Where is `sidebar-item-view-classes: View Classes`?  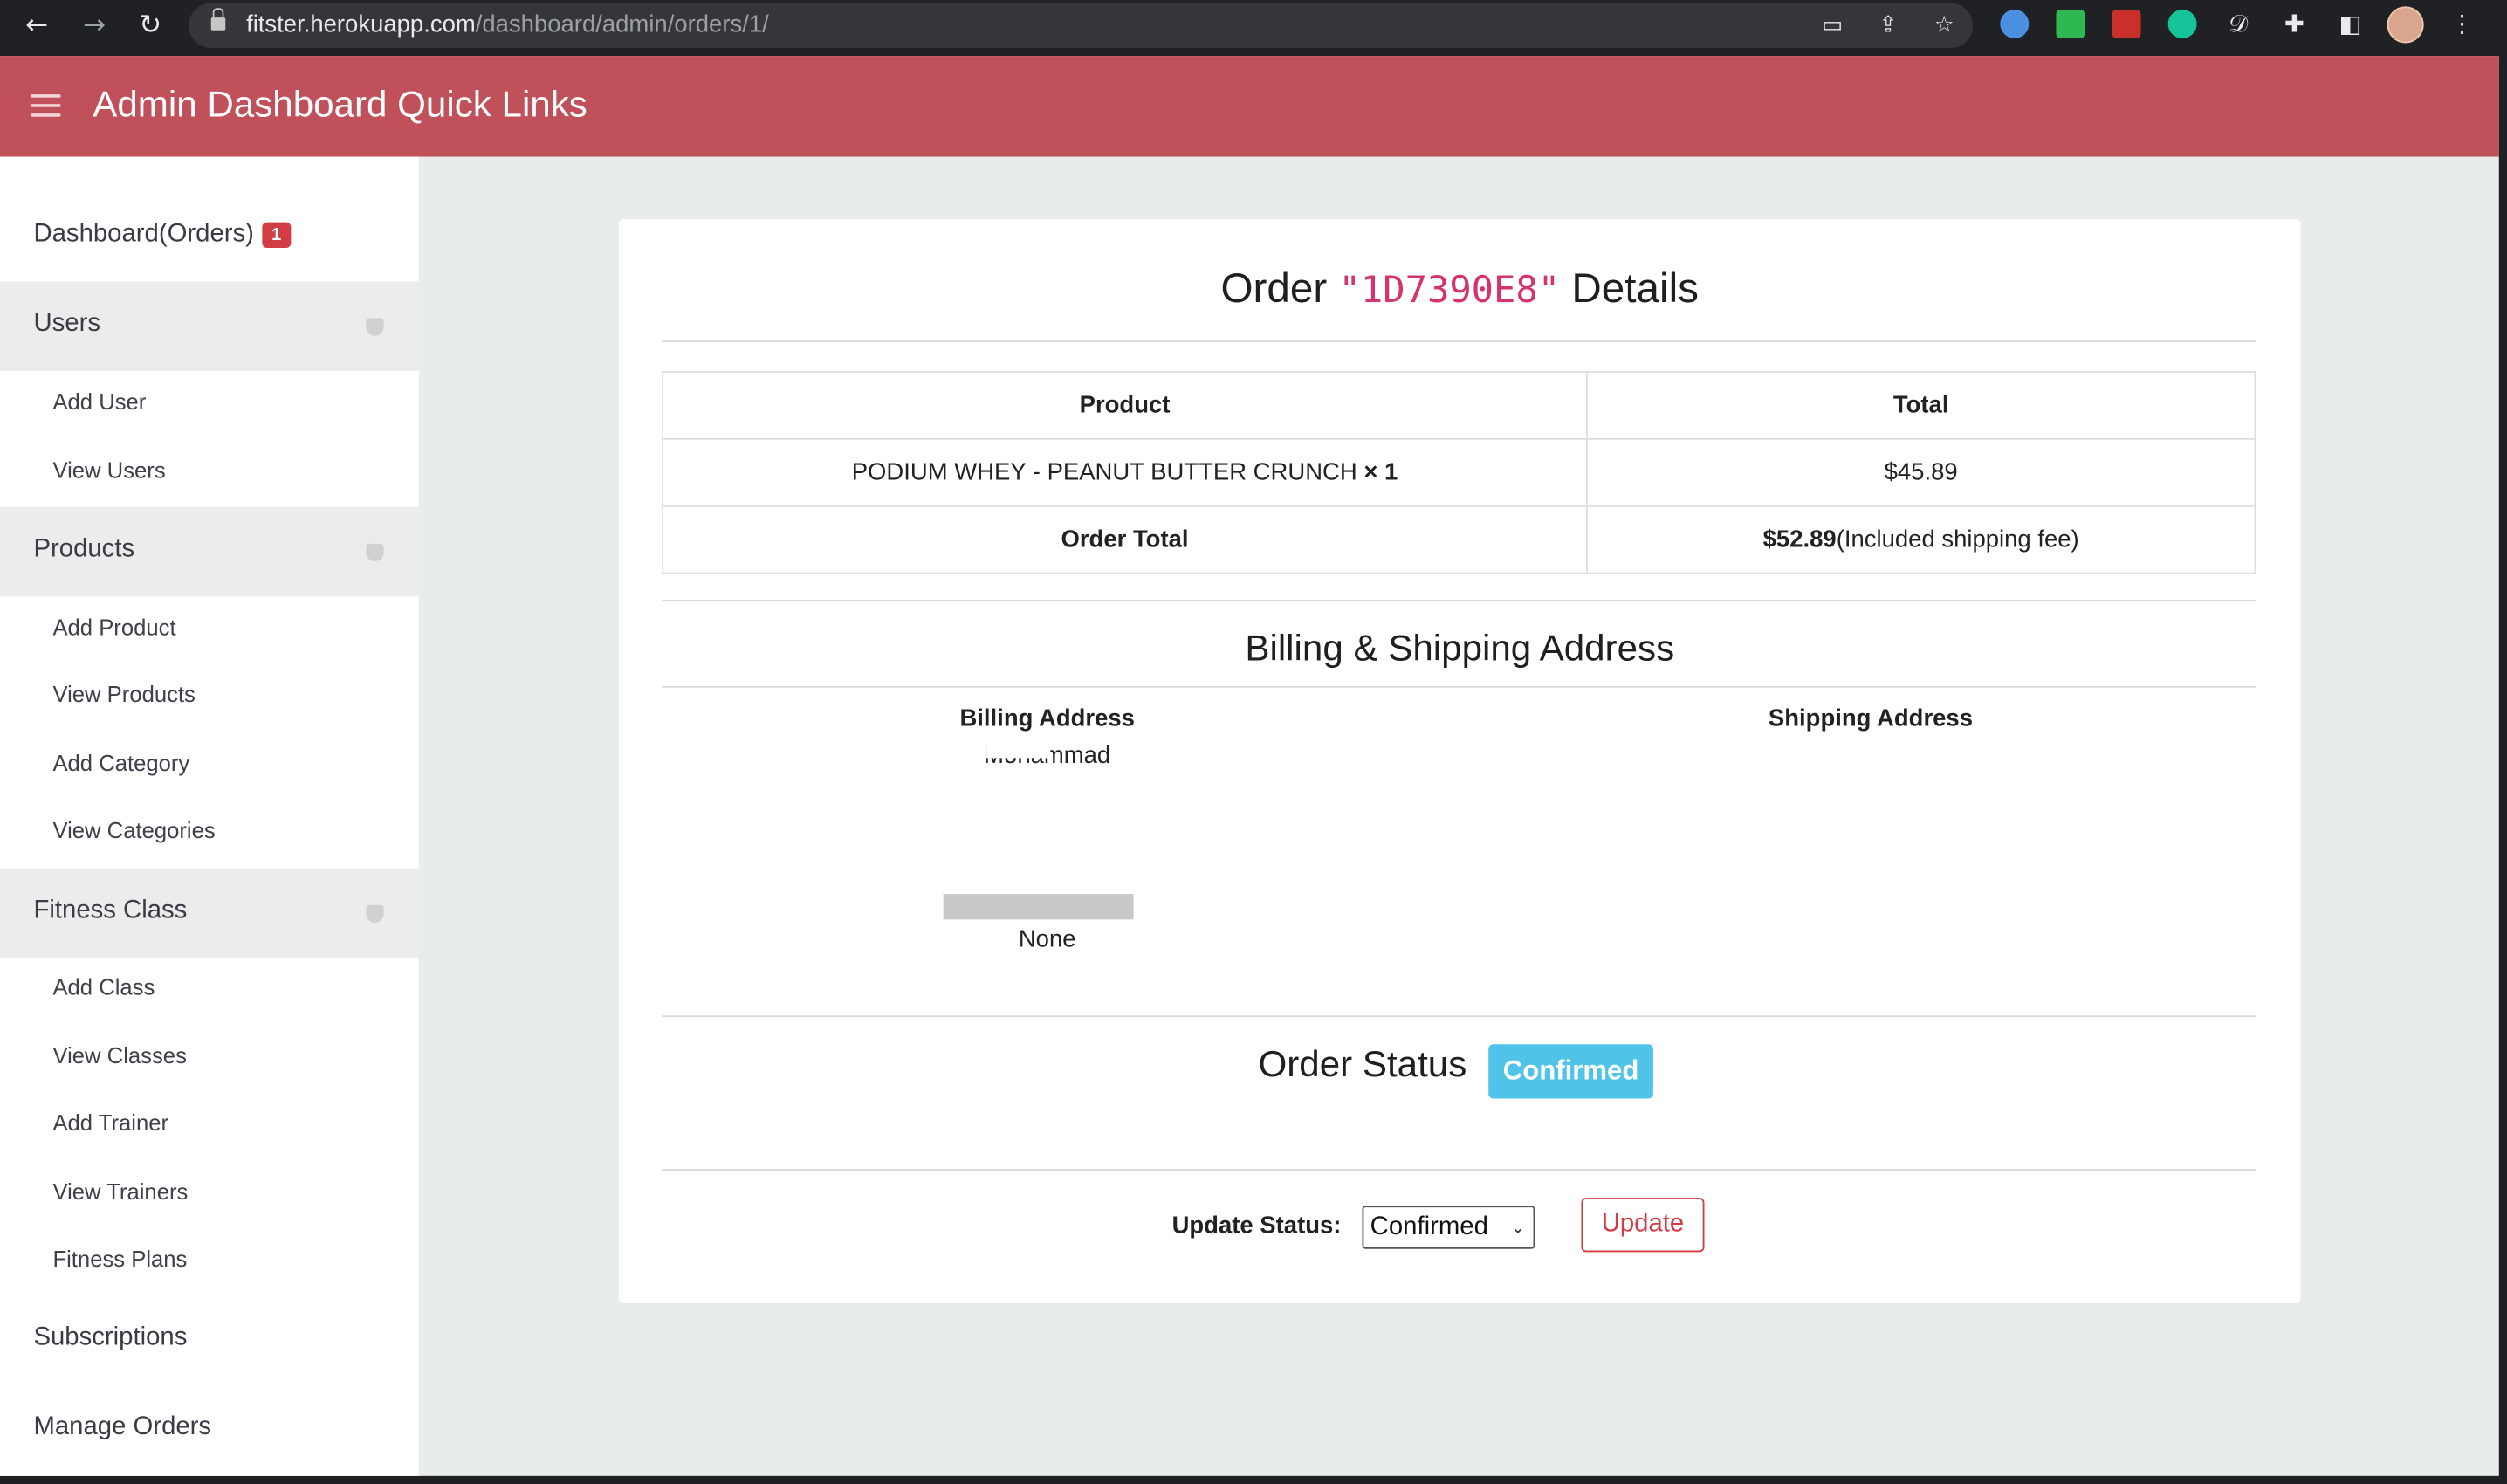 sidebar-item-view-classes: View Classes is located at coordinates (119, 1055).